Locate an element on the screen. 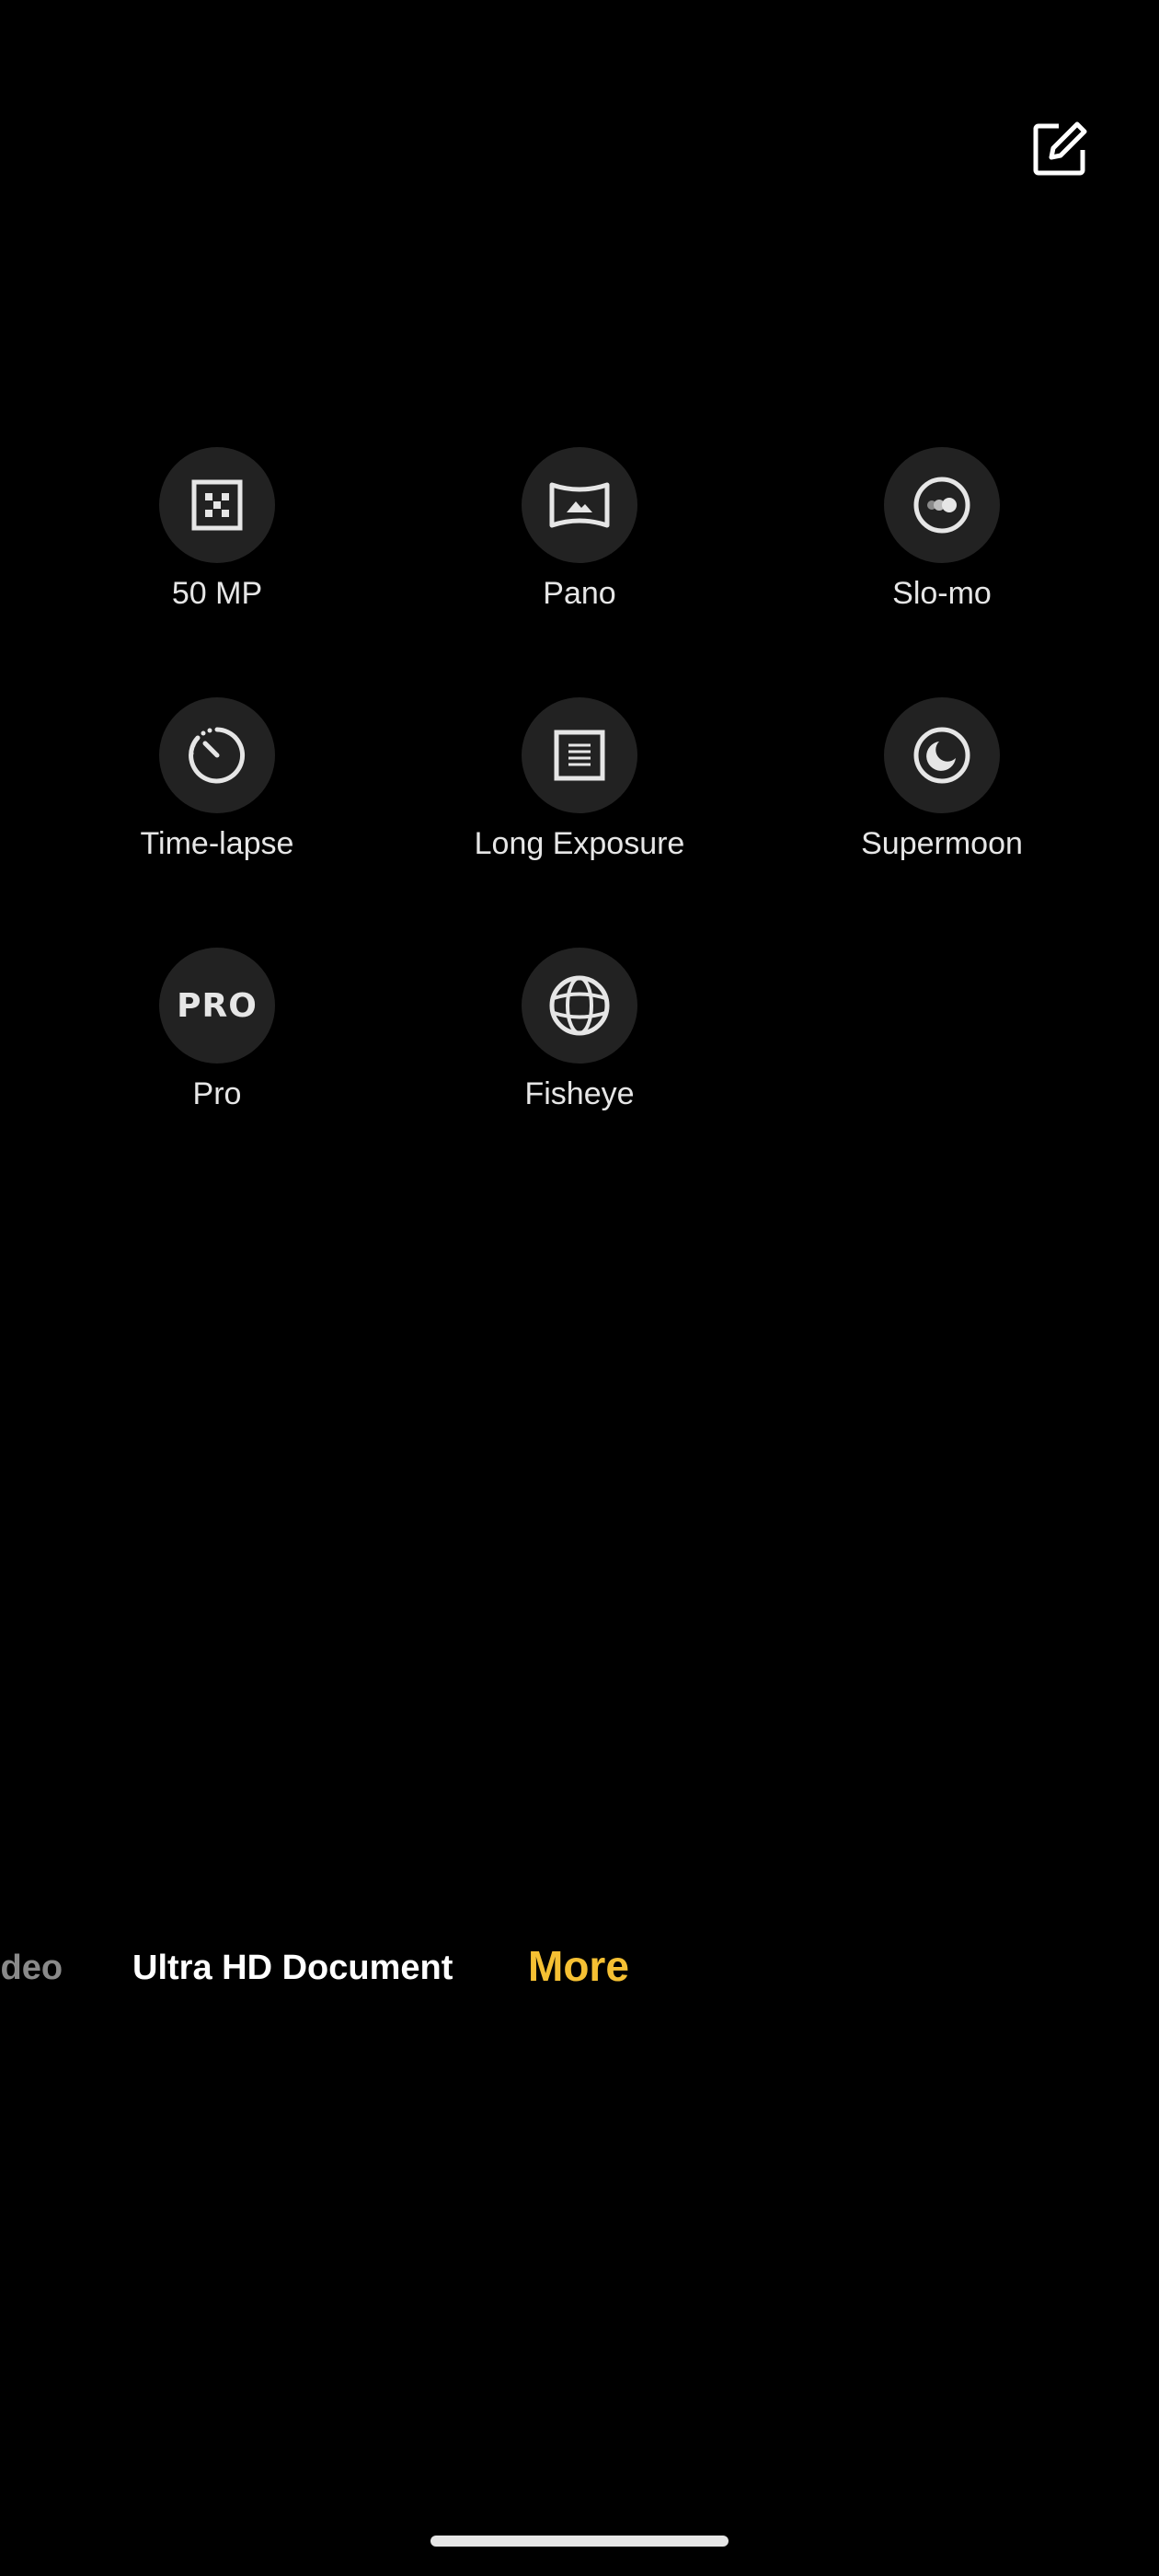 The height and width of the screenshot is (2576, 1159). mode-label: Supermoon is located at coordinates (942, 843).